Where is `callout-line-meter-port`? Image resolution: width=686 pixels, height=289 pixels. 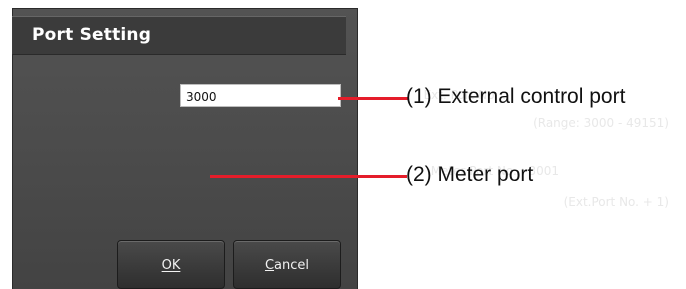
callout-line-meter-port is located at coordinates (308, 176).